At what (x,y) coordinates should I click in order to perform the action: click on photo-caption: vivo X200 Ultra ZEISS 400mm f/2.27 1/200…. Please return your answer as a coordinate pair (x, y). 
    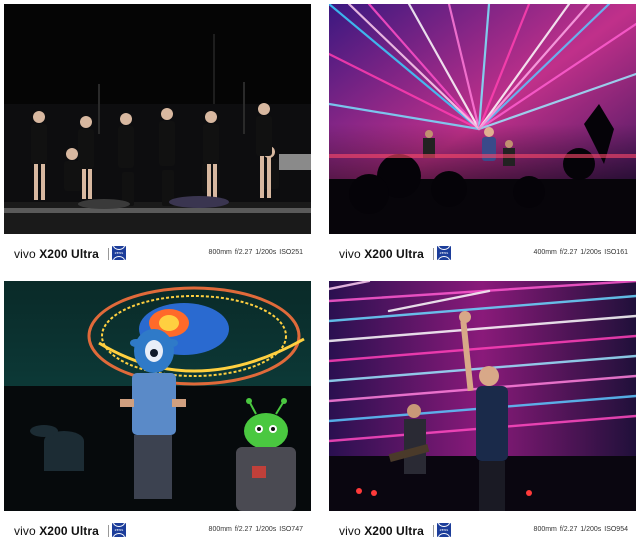
    Looking at the image, I should click on (482, 254).